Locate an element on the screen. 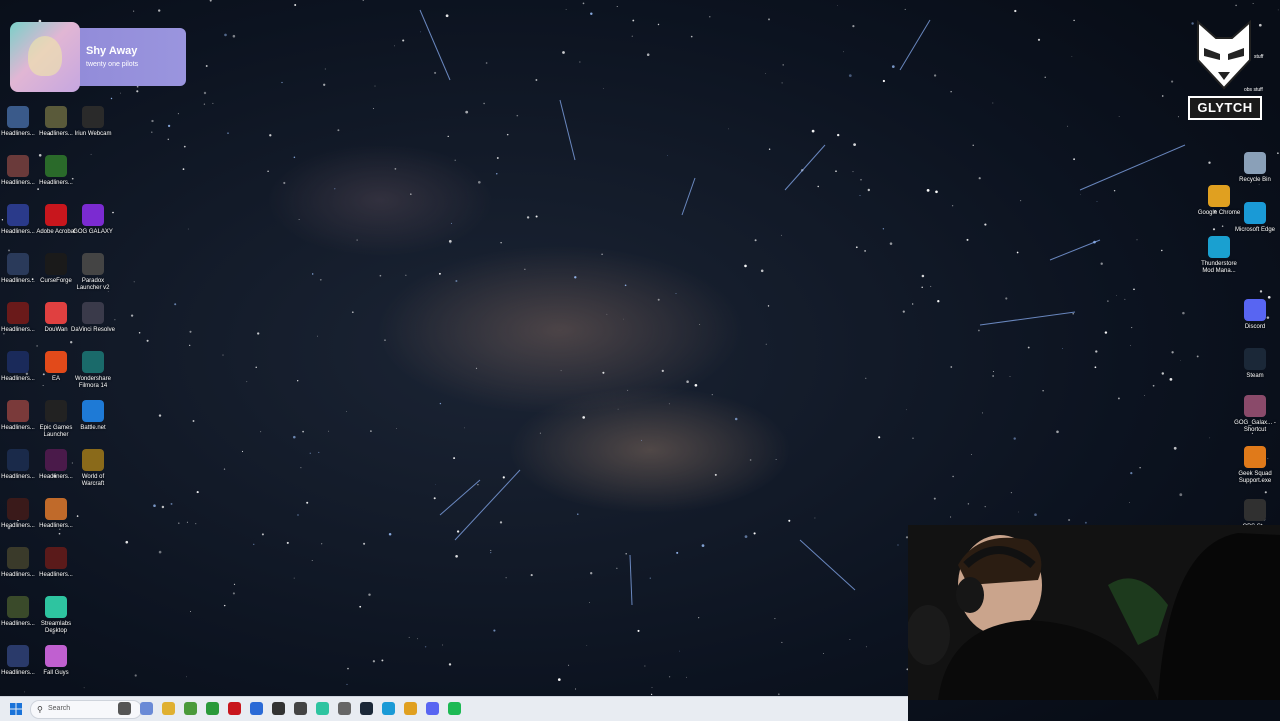 The image size is (1280, 721). paradox-icon is located at coordinates (344, 708).